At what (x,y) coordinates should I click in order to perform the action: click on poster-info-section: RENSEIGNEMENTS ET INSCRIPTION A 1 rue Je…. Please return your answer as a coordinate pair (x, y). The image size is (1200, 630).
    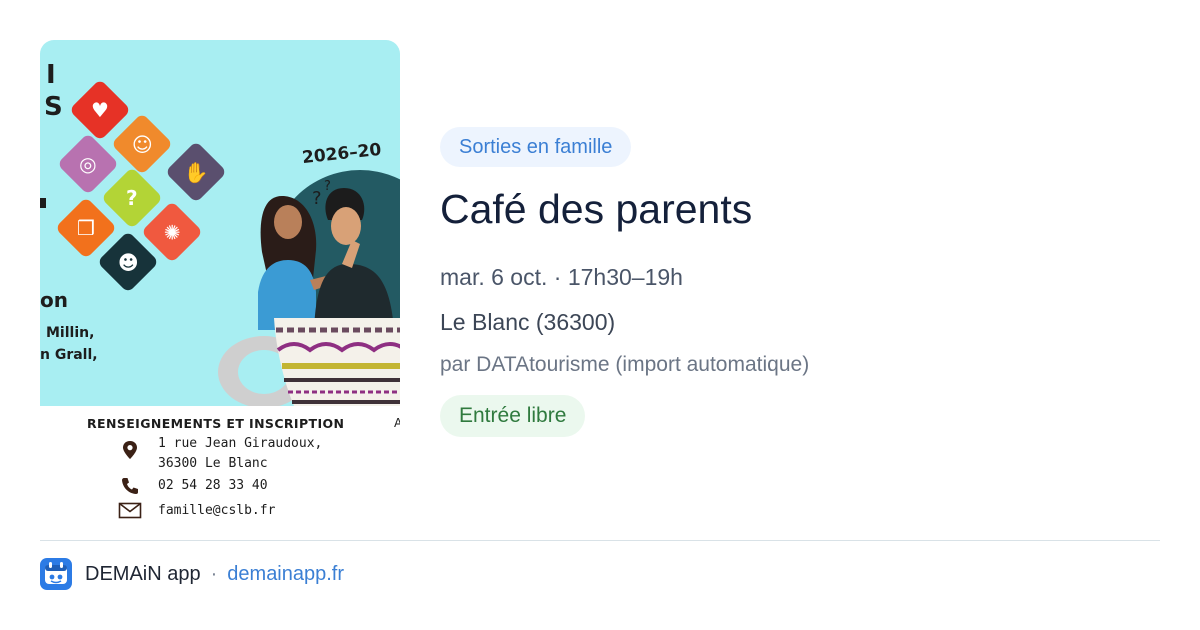
    Looking at the image, I should click on (220, 463).